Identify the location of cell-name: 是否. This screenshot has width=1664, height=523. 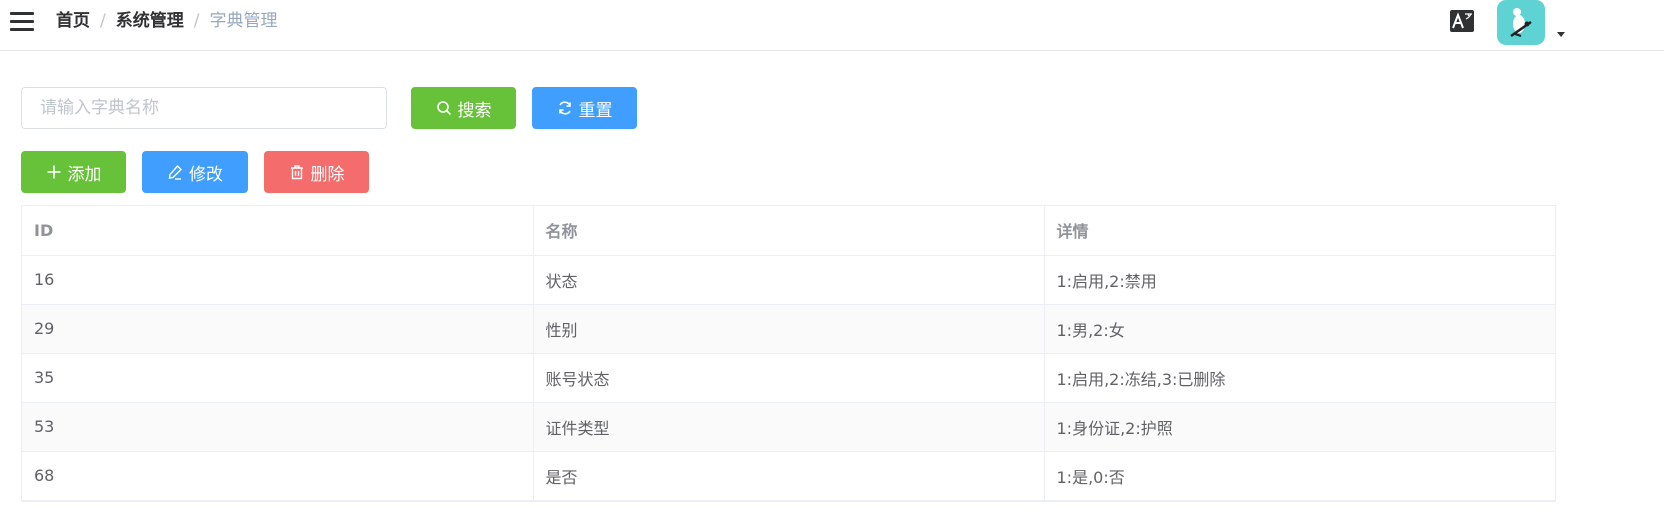
(789, 476).